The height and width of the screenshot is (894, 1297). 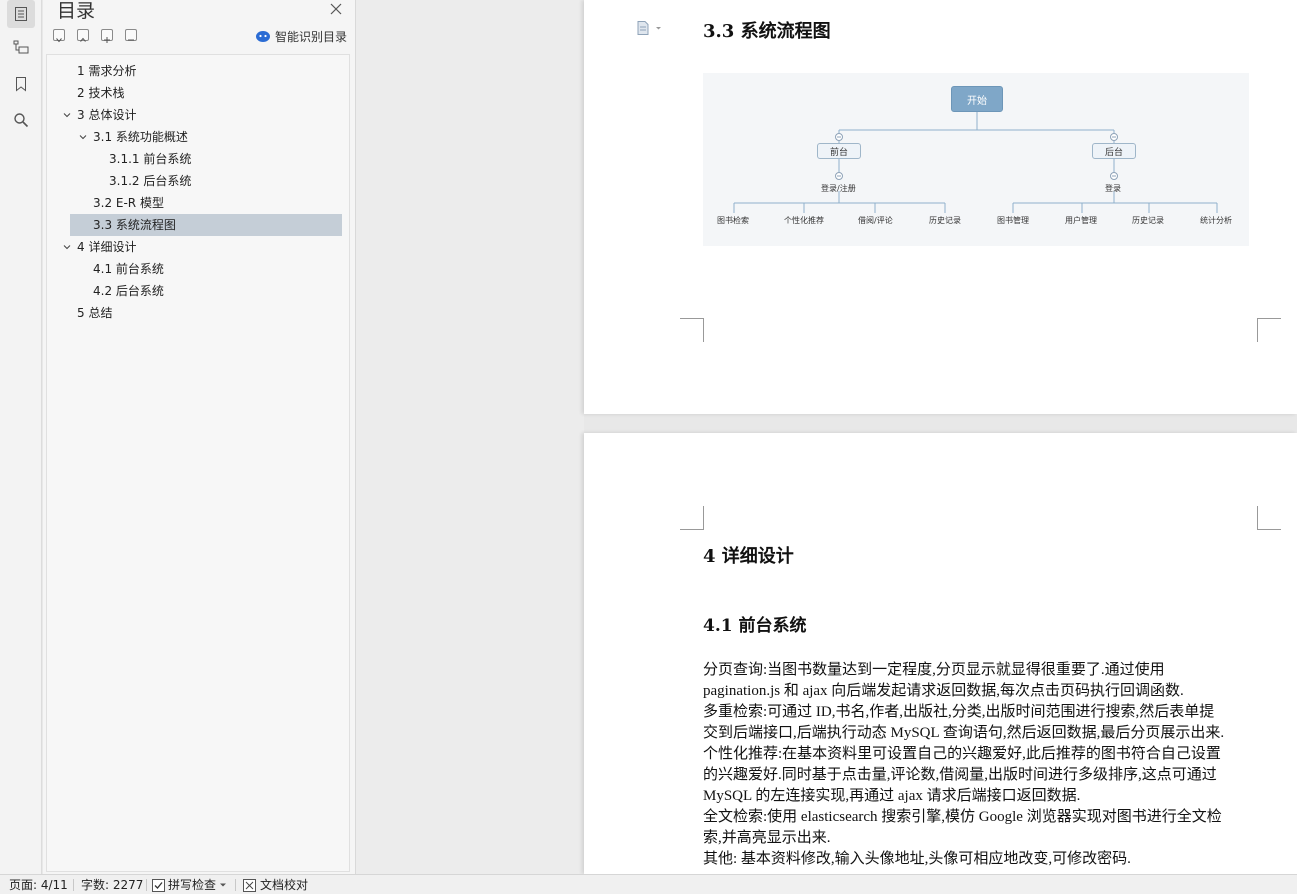 I want to click on remove-heading-button, so click(x=131, y=35).